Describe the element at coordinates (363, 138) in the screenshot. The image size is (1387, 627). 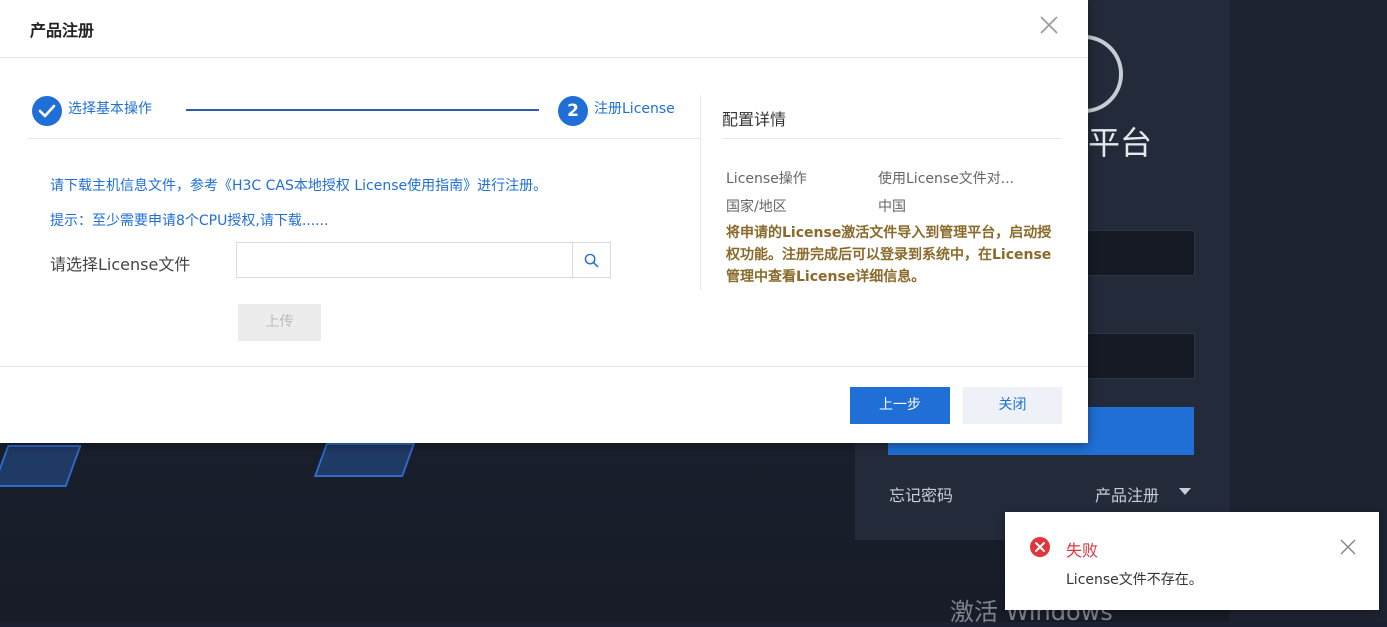
I see `stepper-divider` at that location.